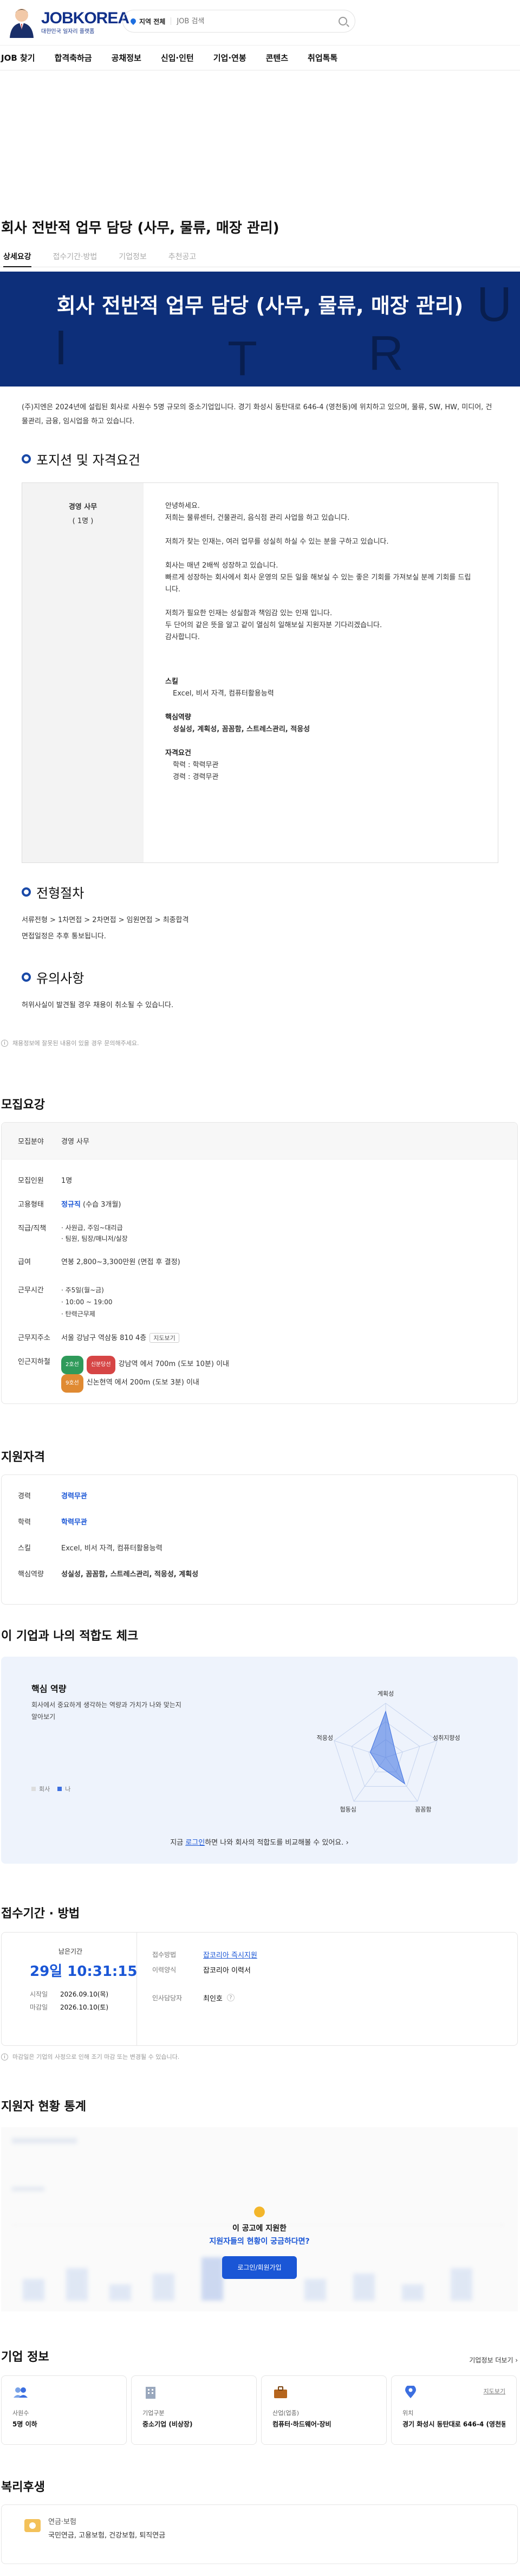 The height and width of the screenshot is (2576, 520). What do you see at coordinates (446, 1738) in the screenshot?
I see `radar-axis-label: 성취지향성` at bounding box center [446, 1738].